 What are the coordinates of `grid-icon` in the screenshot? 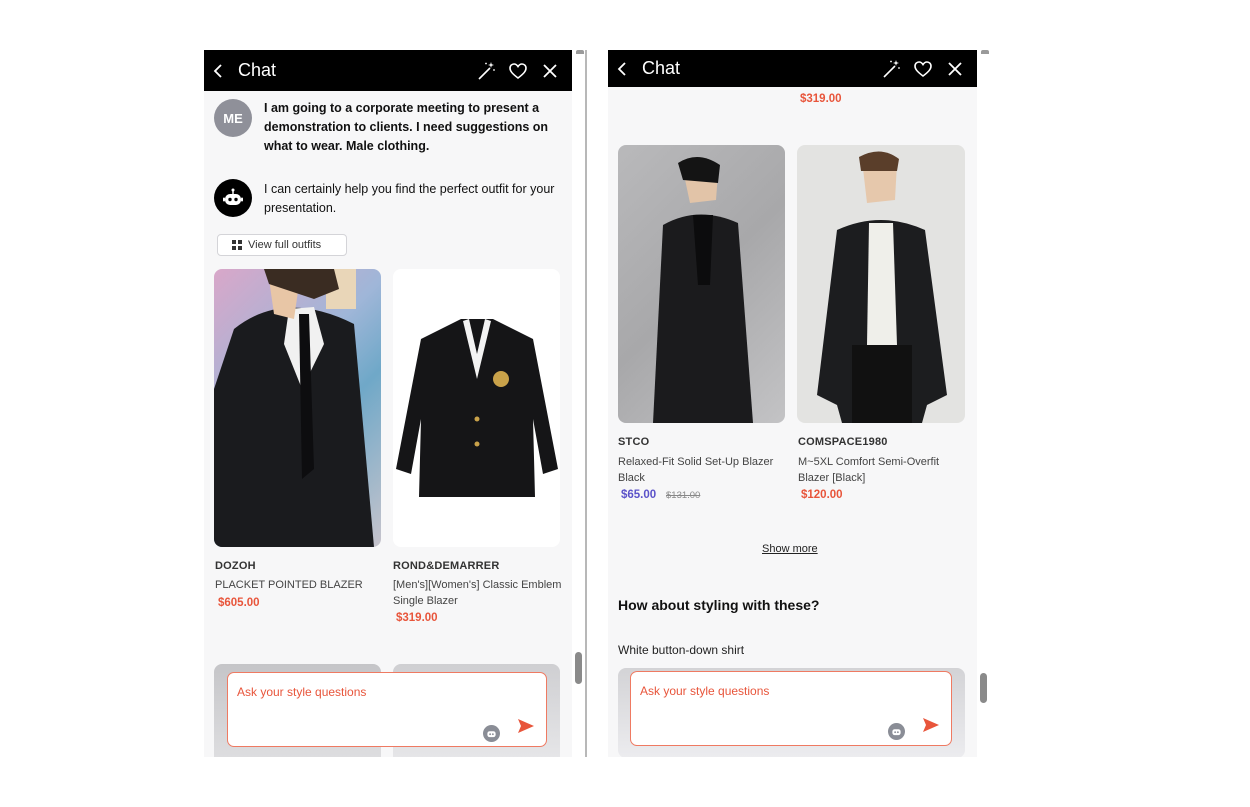 It's located at (237, 245).